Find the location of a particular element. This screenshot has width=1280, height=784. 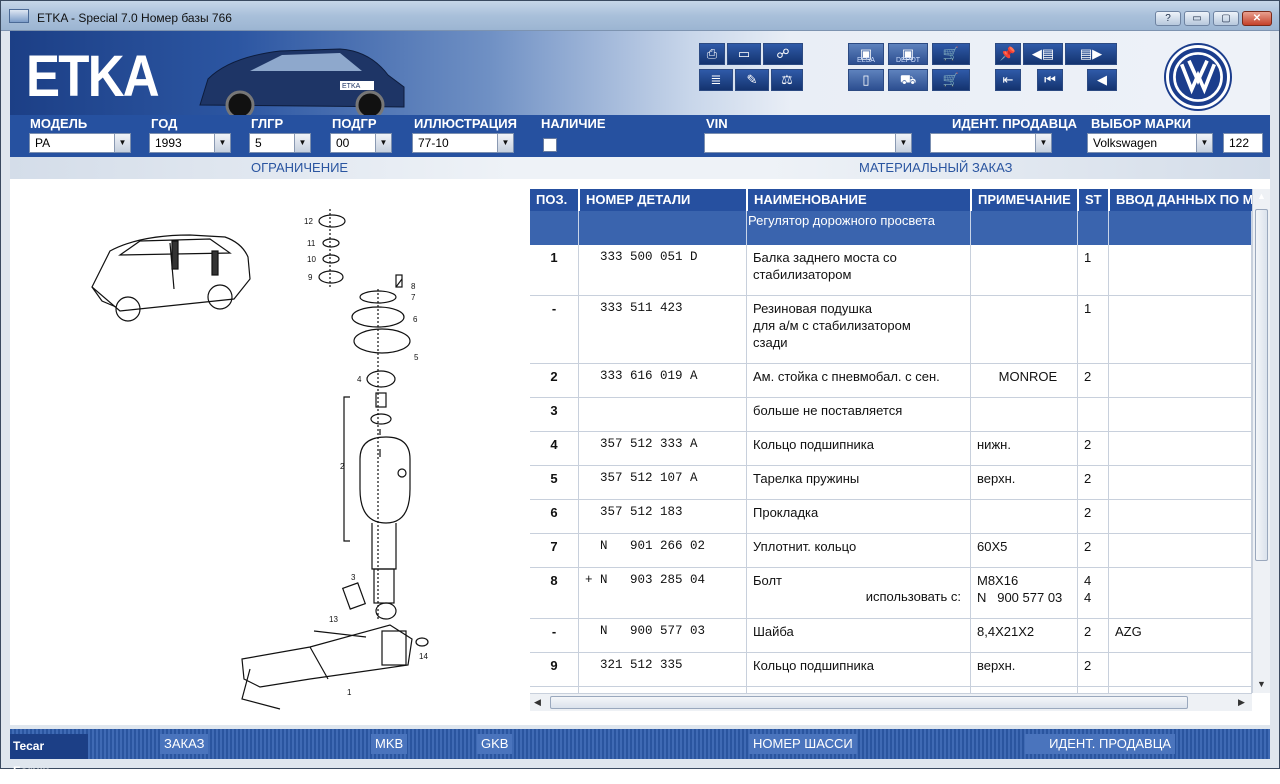

col-st: ST is located at coordinates (1093, 200).